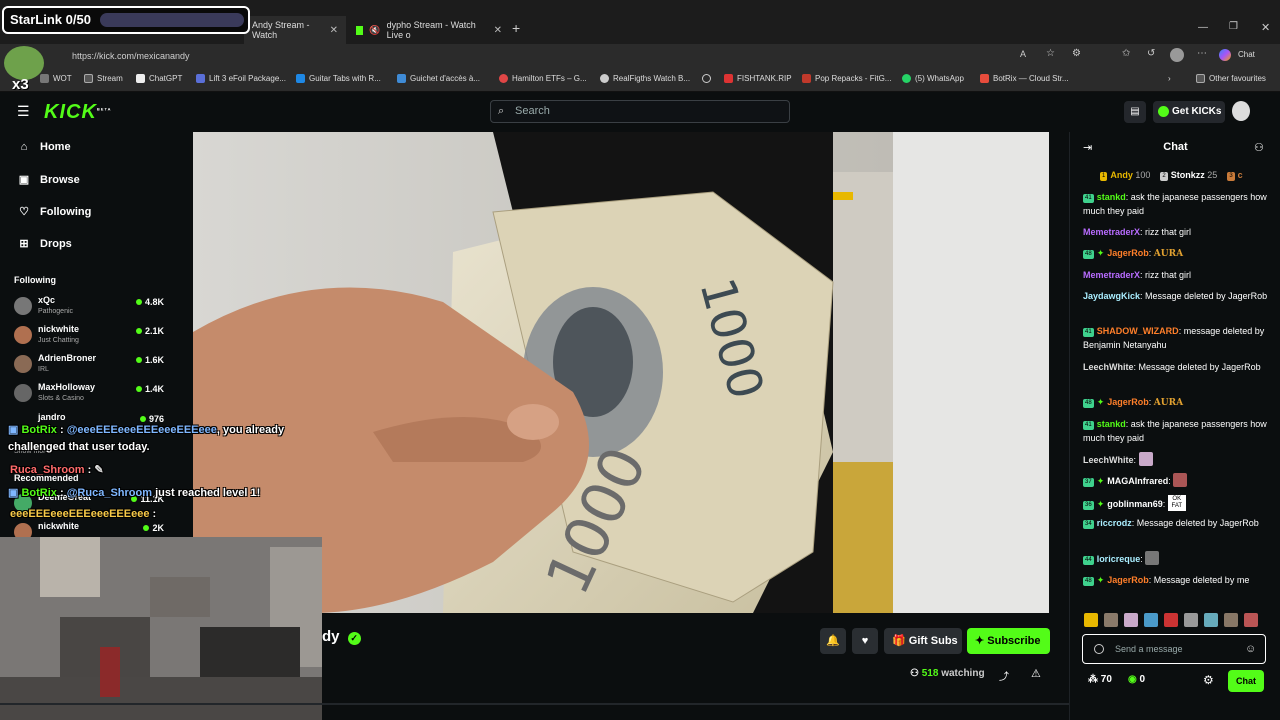 This screenshot has height=720, width=1280. What do you see at coordinates (1088, 560) in the screenshot?
I see `sub-badge: 44` at bounding box center [1088, 560].